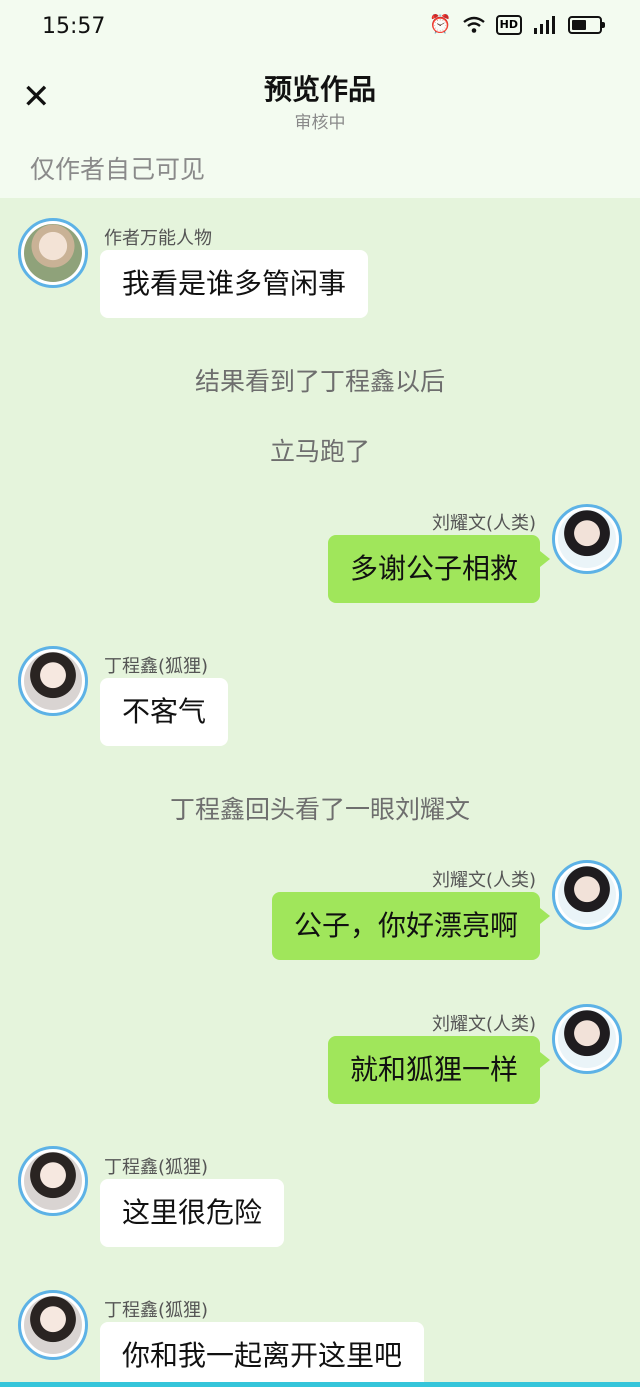  I want to click on message-bubble: 你和我一起离开这里吧, so click(262, 1354).